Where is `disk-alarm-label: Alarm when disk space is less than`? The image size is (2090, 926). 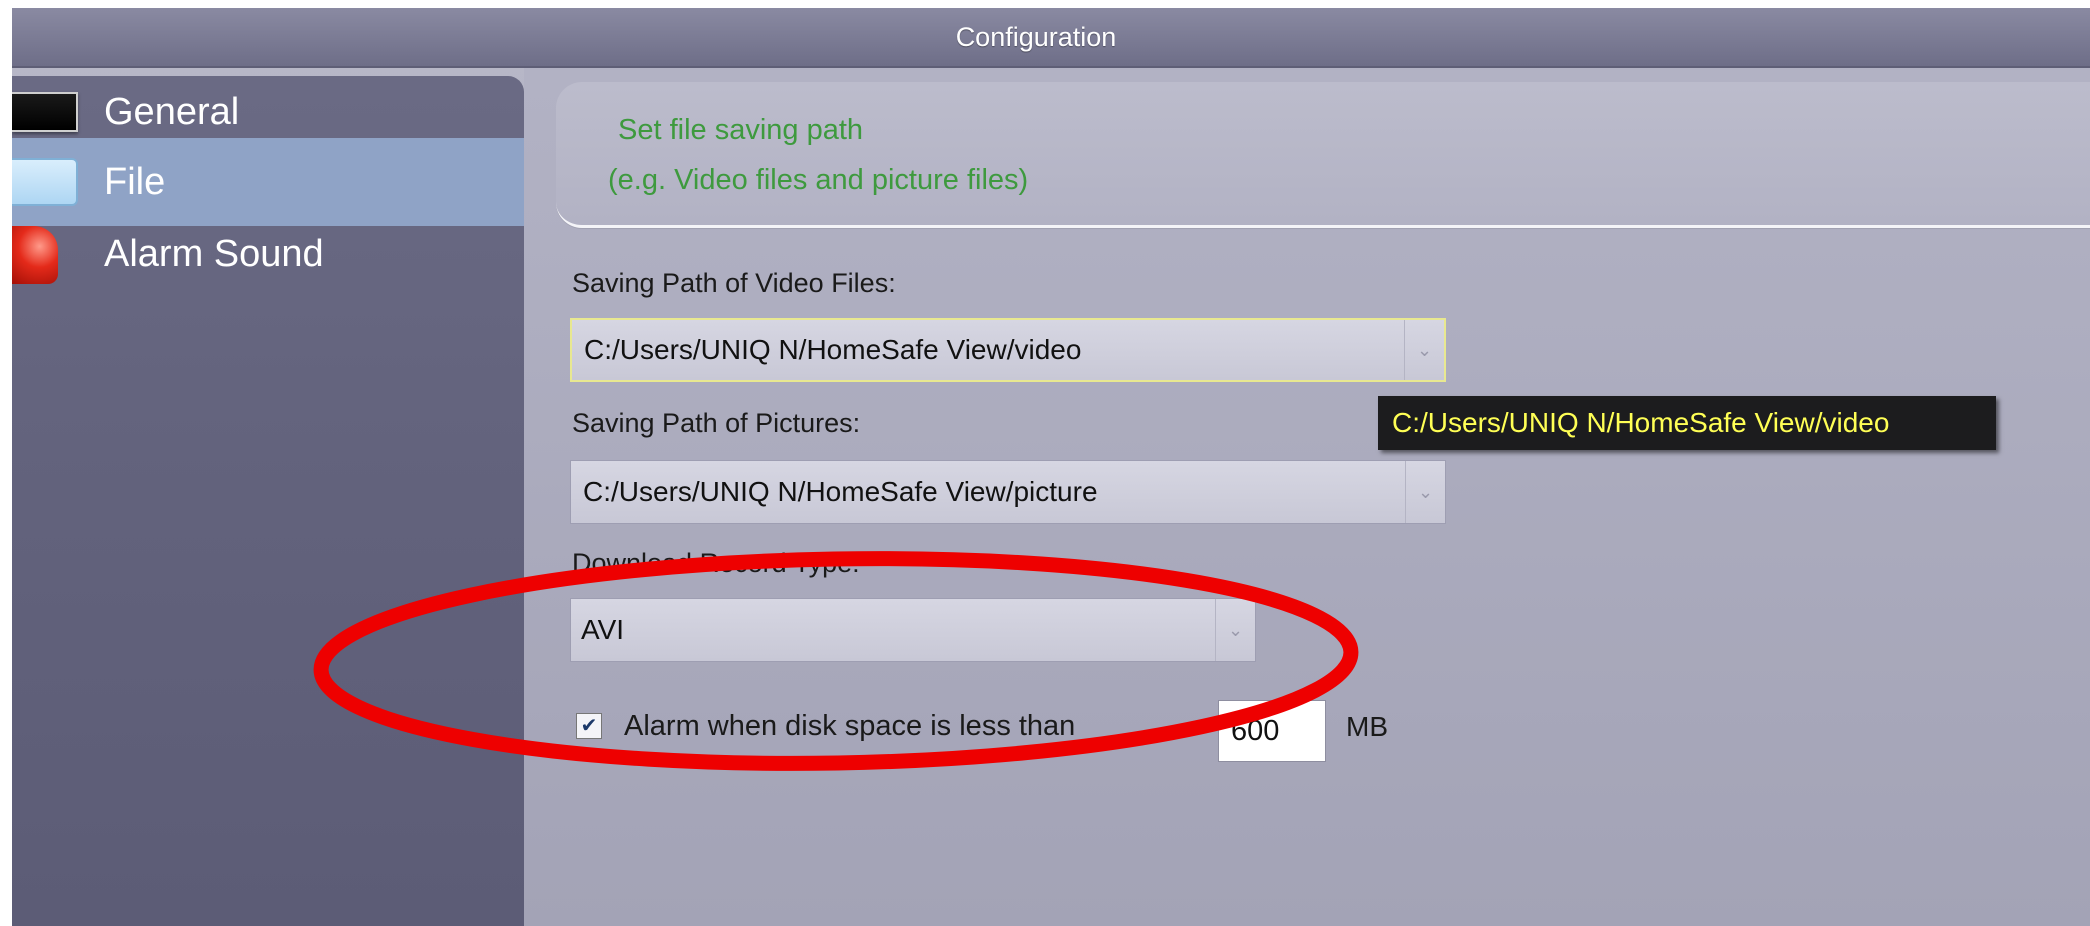 disk-alarm-label: Alarm when disk space is less than is located at coordinates (850, 726).